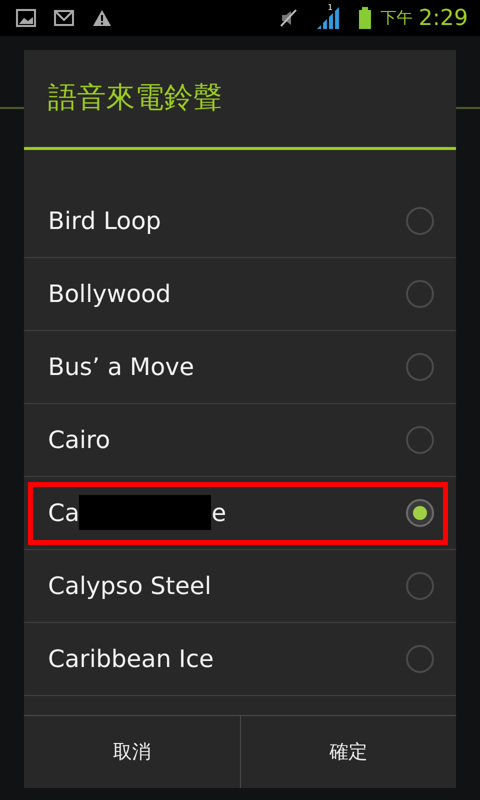 This screenshot has width=480, height=800. What do you see at coordinates (135, 97) in the screenshot?
I see `dialog-title: 語音來電鈴聲` at bounding box center [135, 97].